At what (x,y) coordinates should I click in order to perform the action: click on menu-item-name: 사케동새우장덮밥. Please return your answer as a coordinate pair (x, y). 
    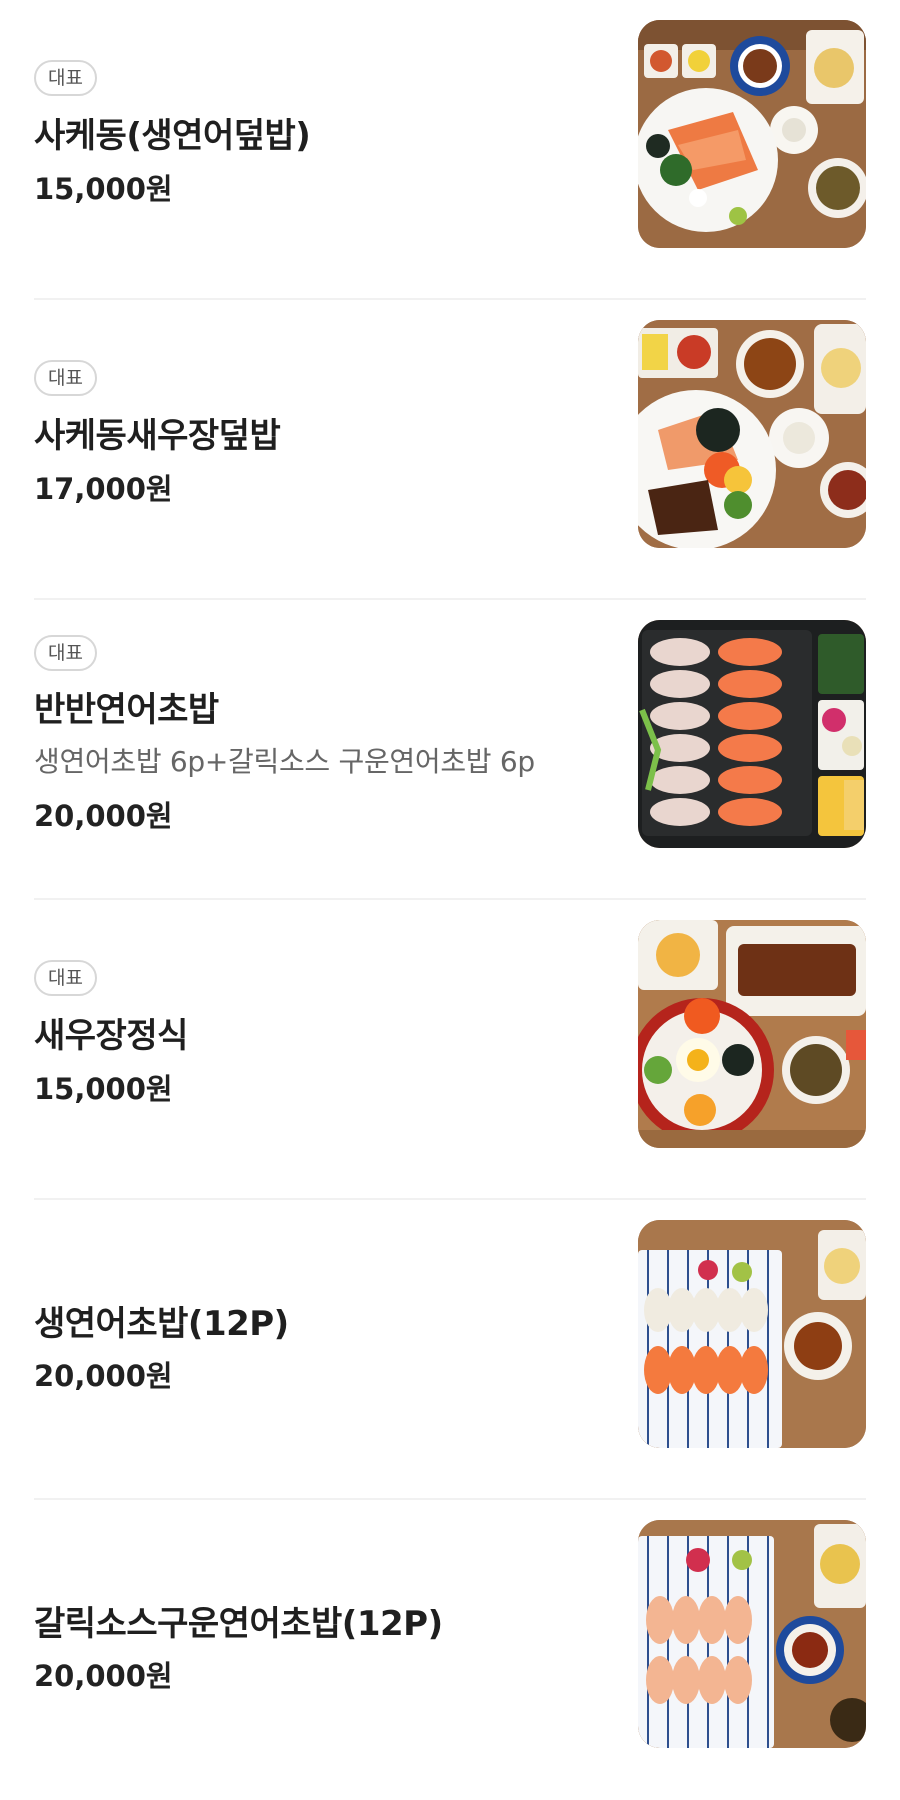
    Looking at the image, I should click on (157, 436).